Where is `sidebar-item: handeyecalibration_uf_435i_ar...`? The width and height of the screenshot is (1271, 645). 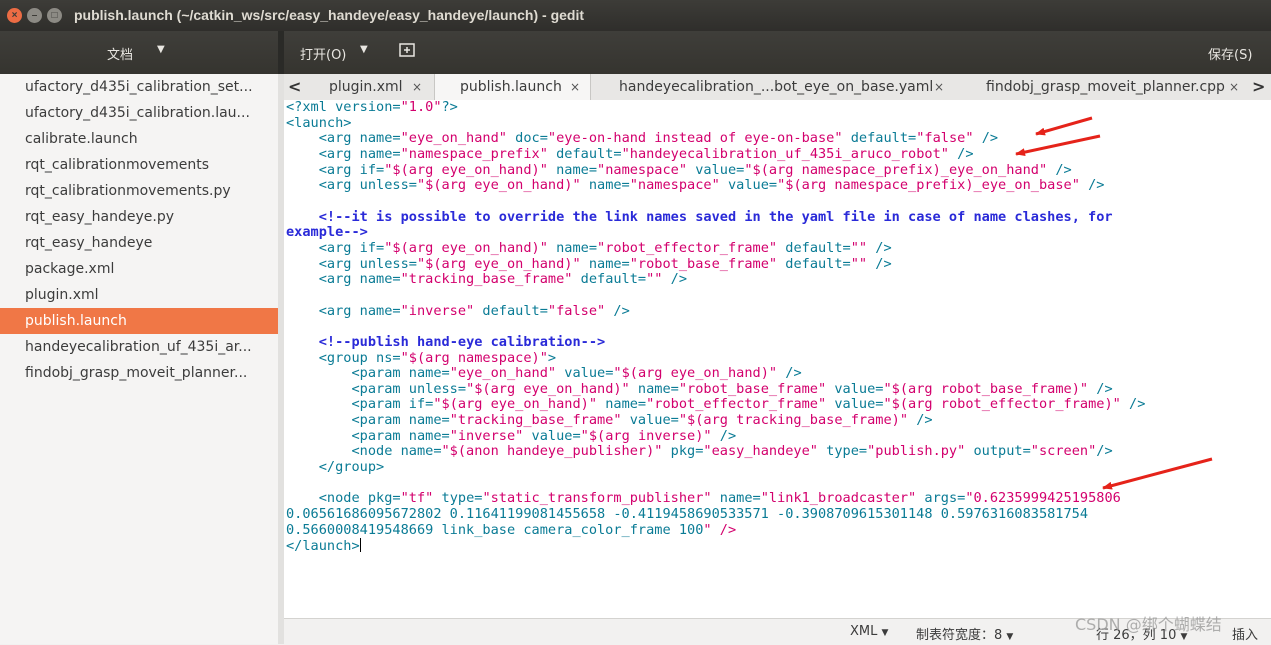 sidebar-item: handeyecalibration_uf_435i_ar... is located at coordinates (139, 347).